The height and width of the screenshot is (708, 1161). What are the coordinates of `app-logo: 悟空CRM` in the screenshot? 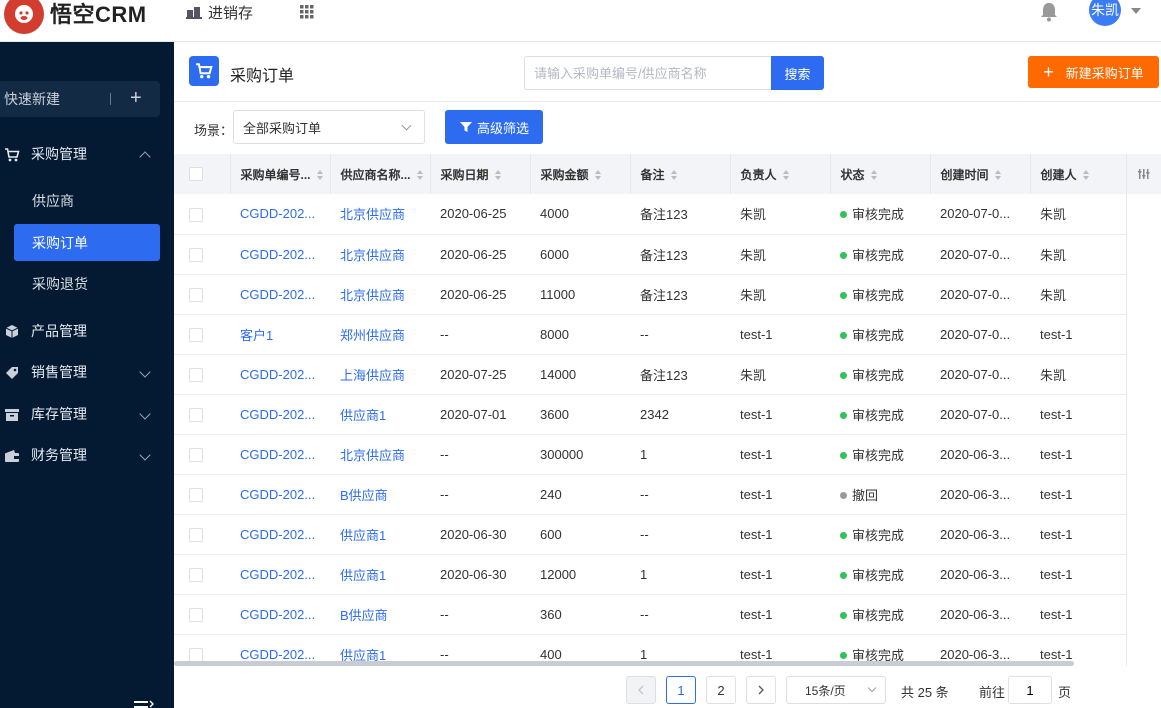 It's located at (75, 21).